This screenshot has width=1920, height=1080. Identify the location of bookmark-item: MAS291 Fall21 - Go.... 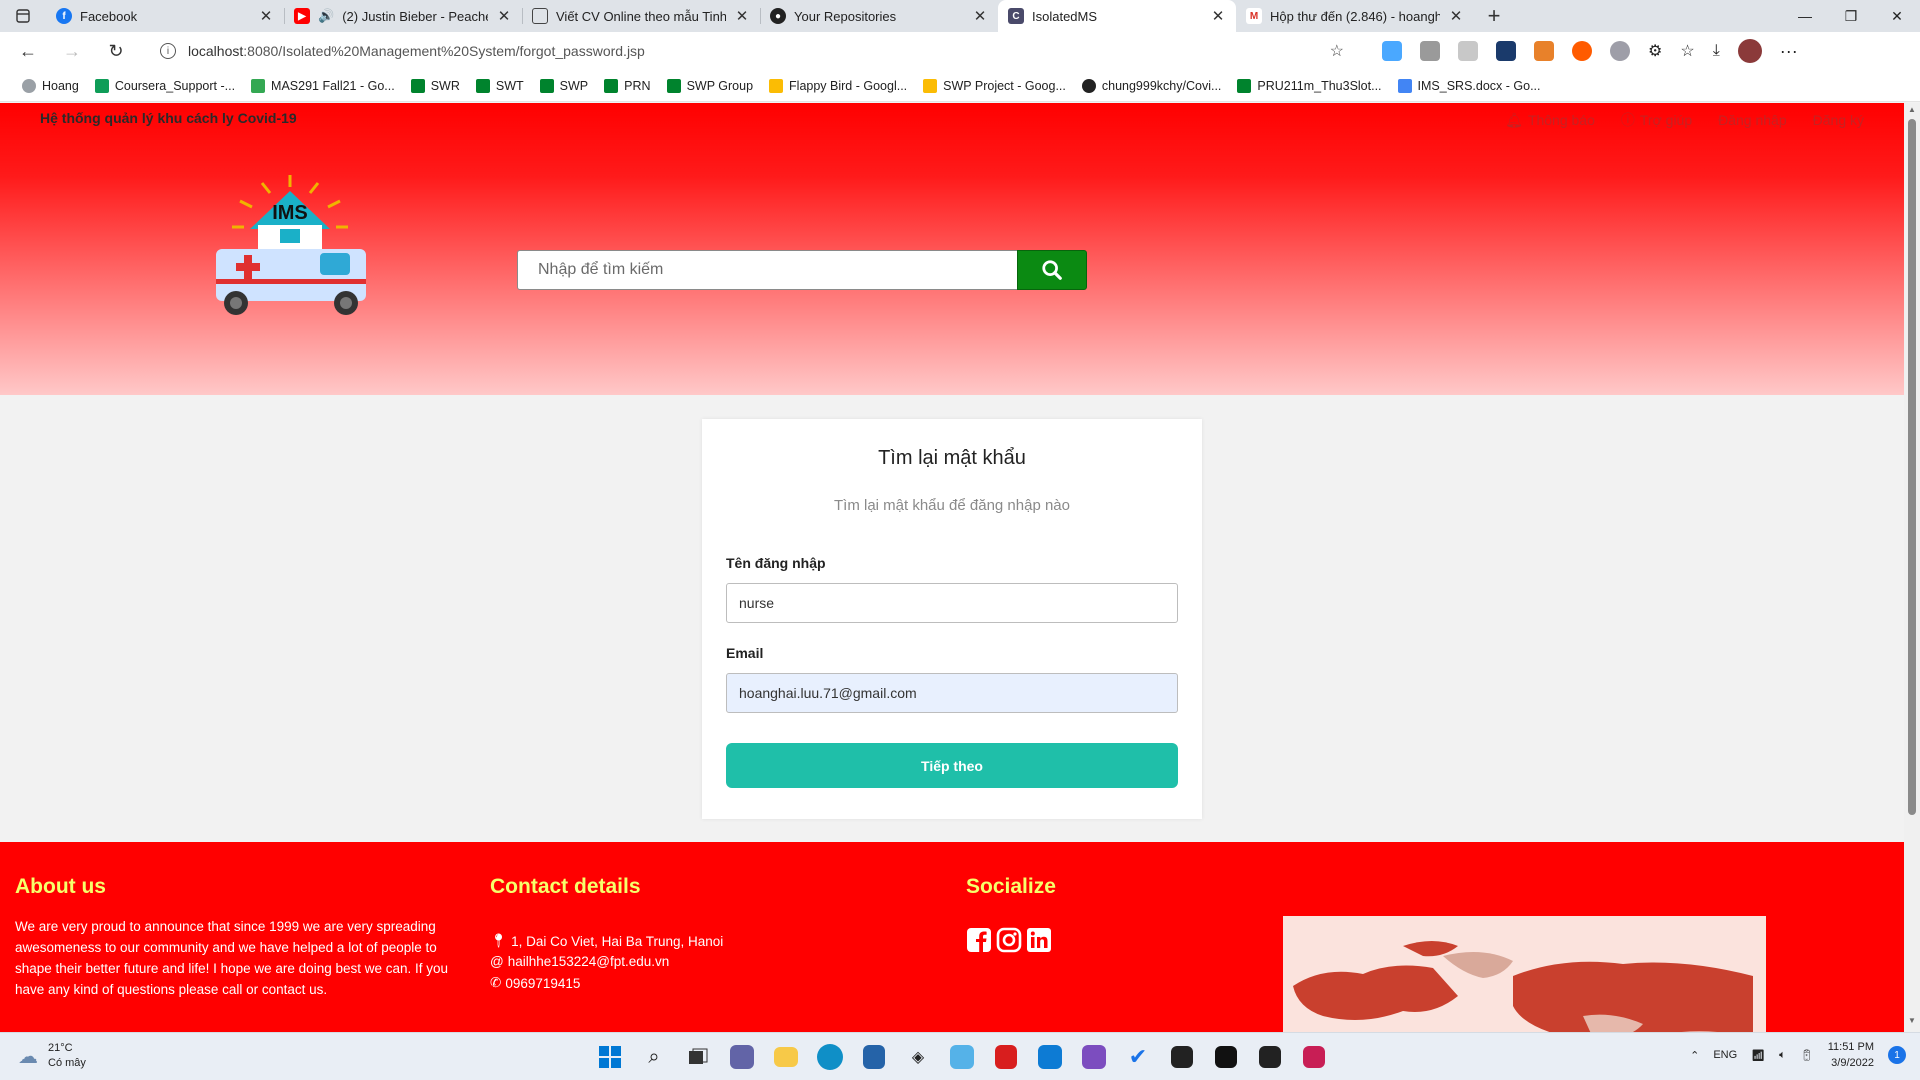
(323, 85).